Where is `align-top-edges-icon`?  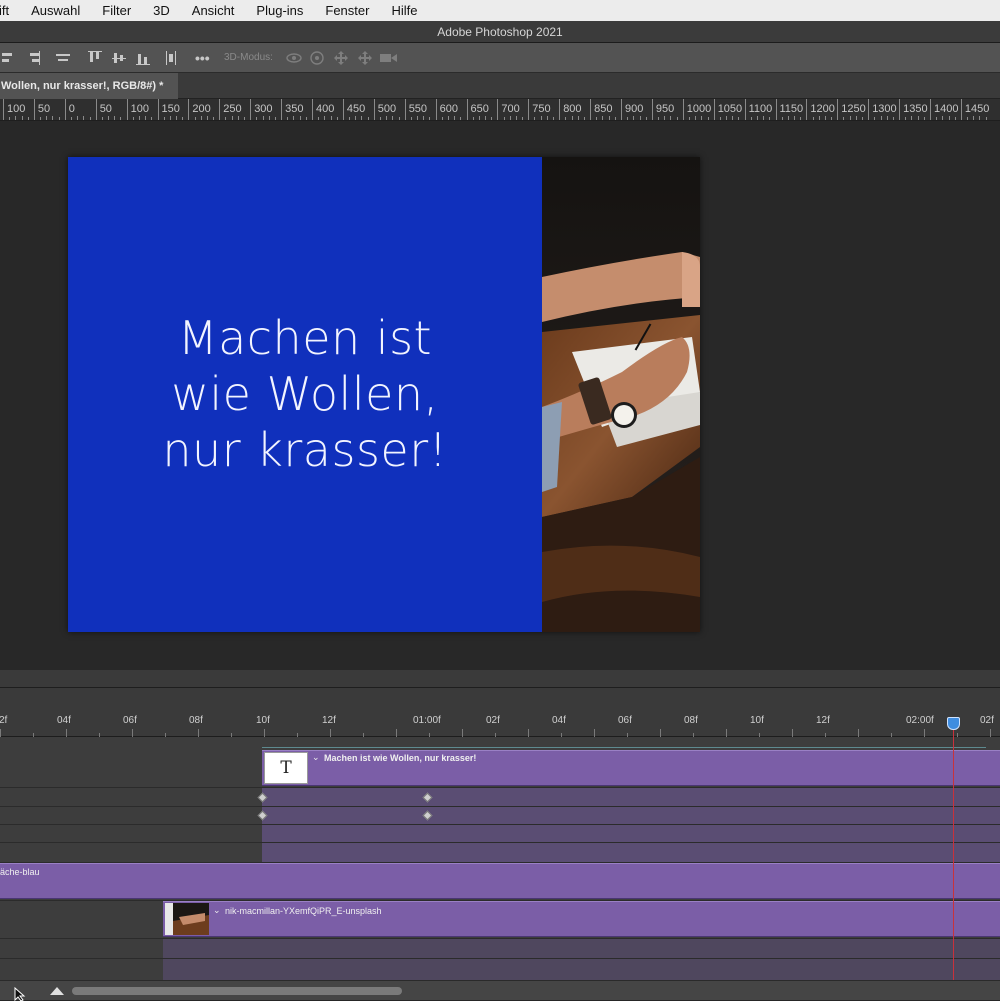 align-top-edges-icon is located at coordinates (95, 58).